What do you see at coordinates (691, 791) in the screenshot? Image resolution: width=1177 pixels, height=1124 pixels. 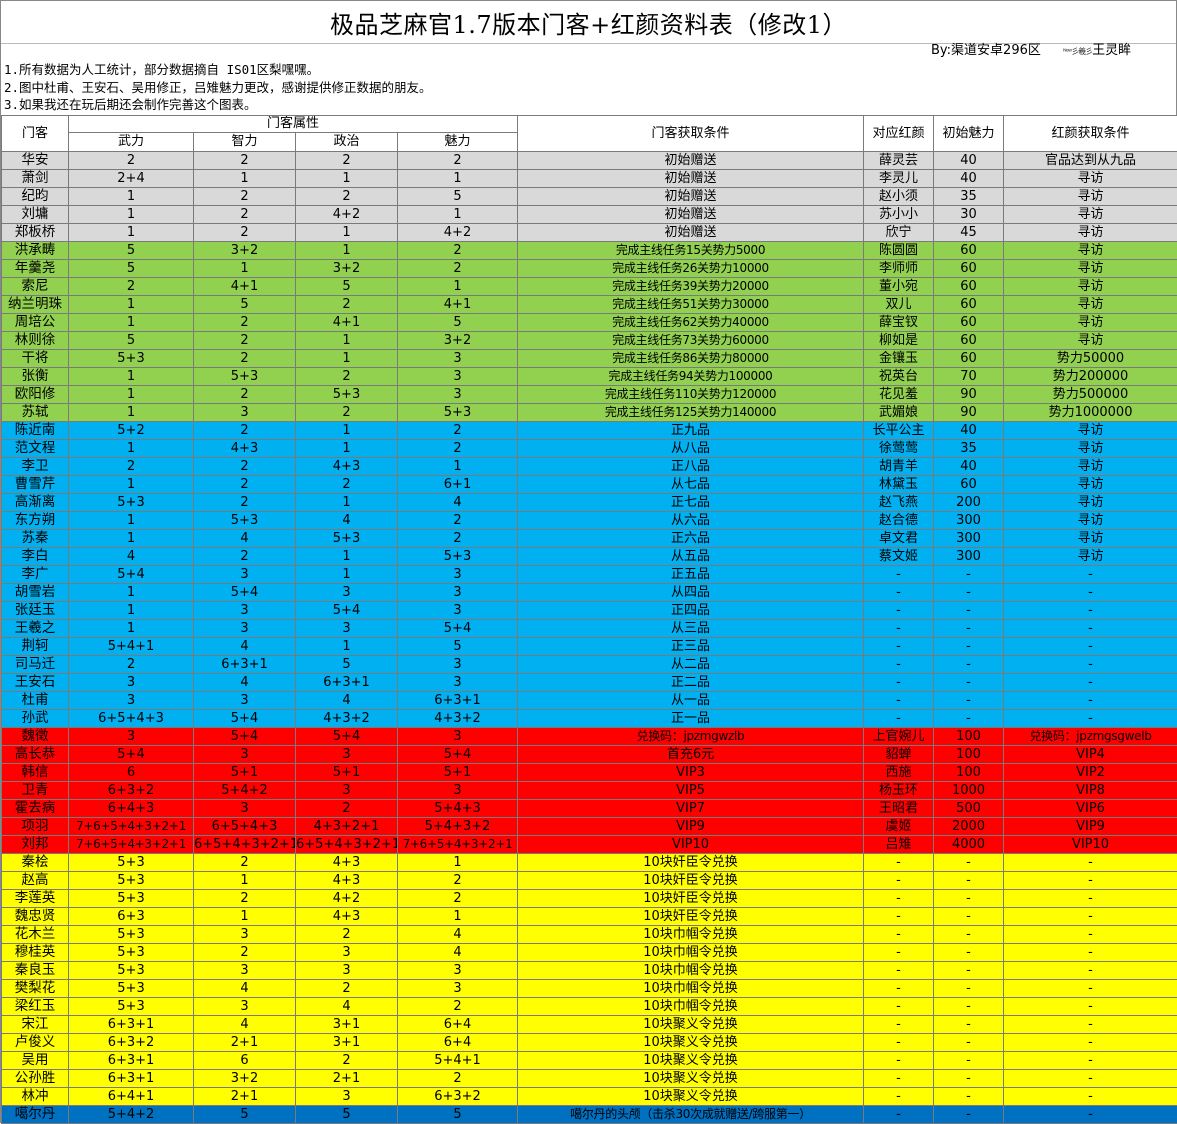 I see `retainer-condition: VIP5` at bounding box center [691, 791].